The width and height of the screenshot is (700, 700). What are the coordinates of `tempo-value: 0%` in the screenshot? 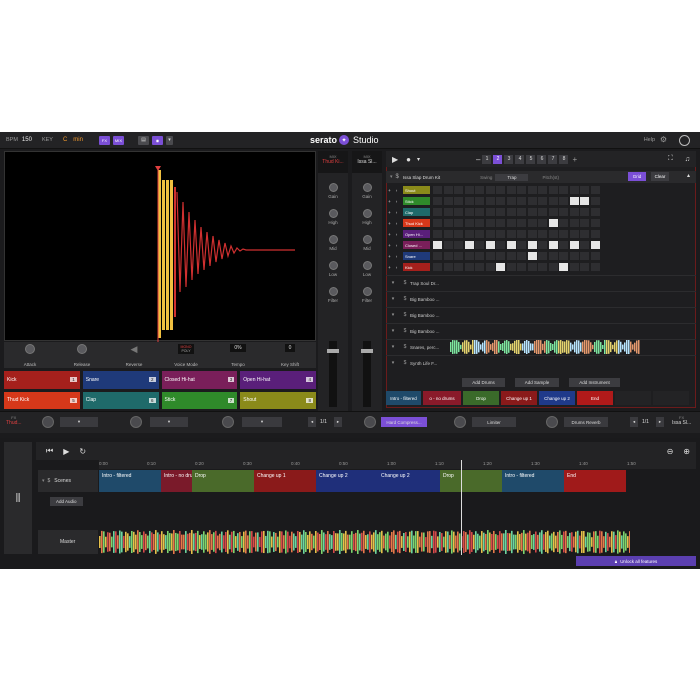 It's located at (238, 348).